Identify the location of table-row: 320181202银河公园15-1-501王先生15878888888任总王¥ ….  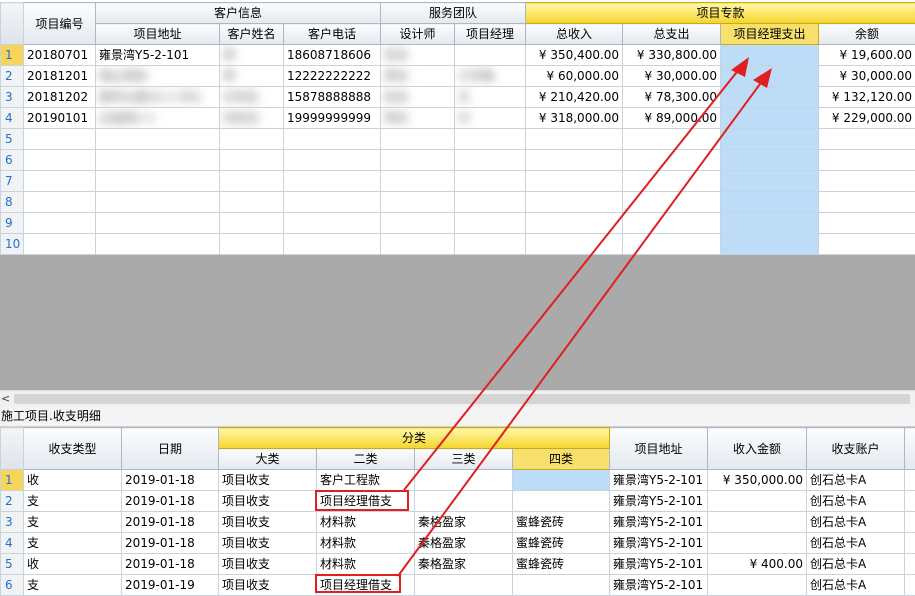
(458, 97).